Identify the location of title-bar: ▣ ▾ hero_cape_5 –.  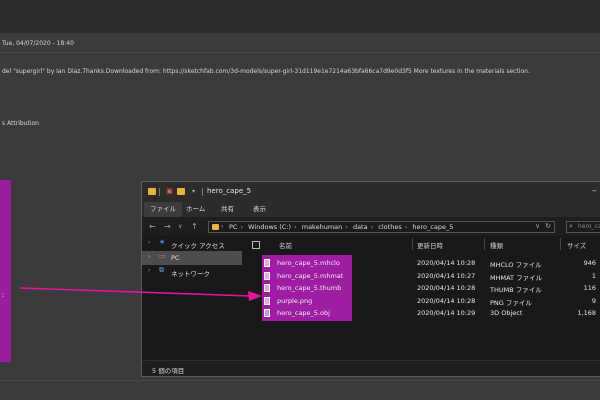
(371, 192).